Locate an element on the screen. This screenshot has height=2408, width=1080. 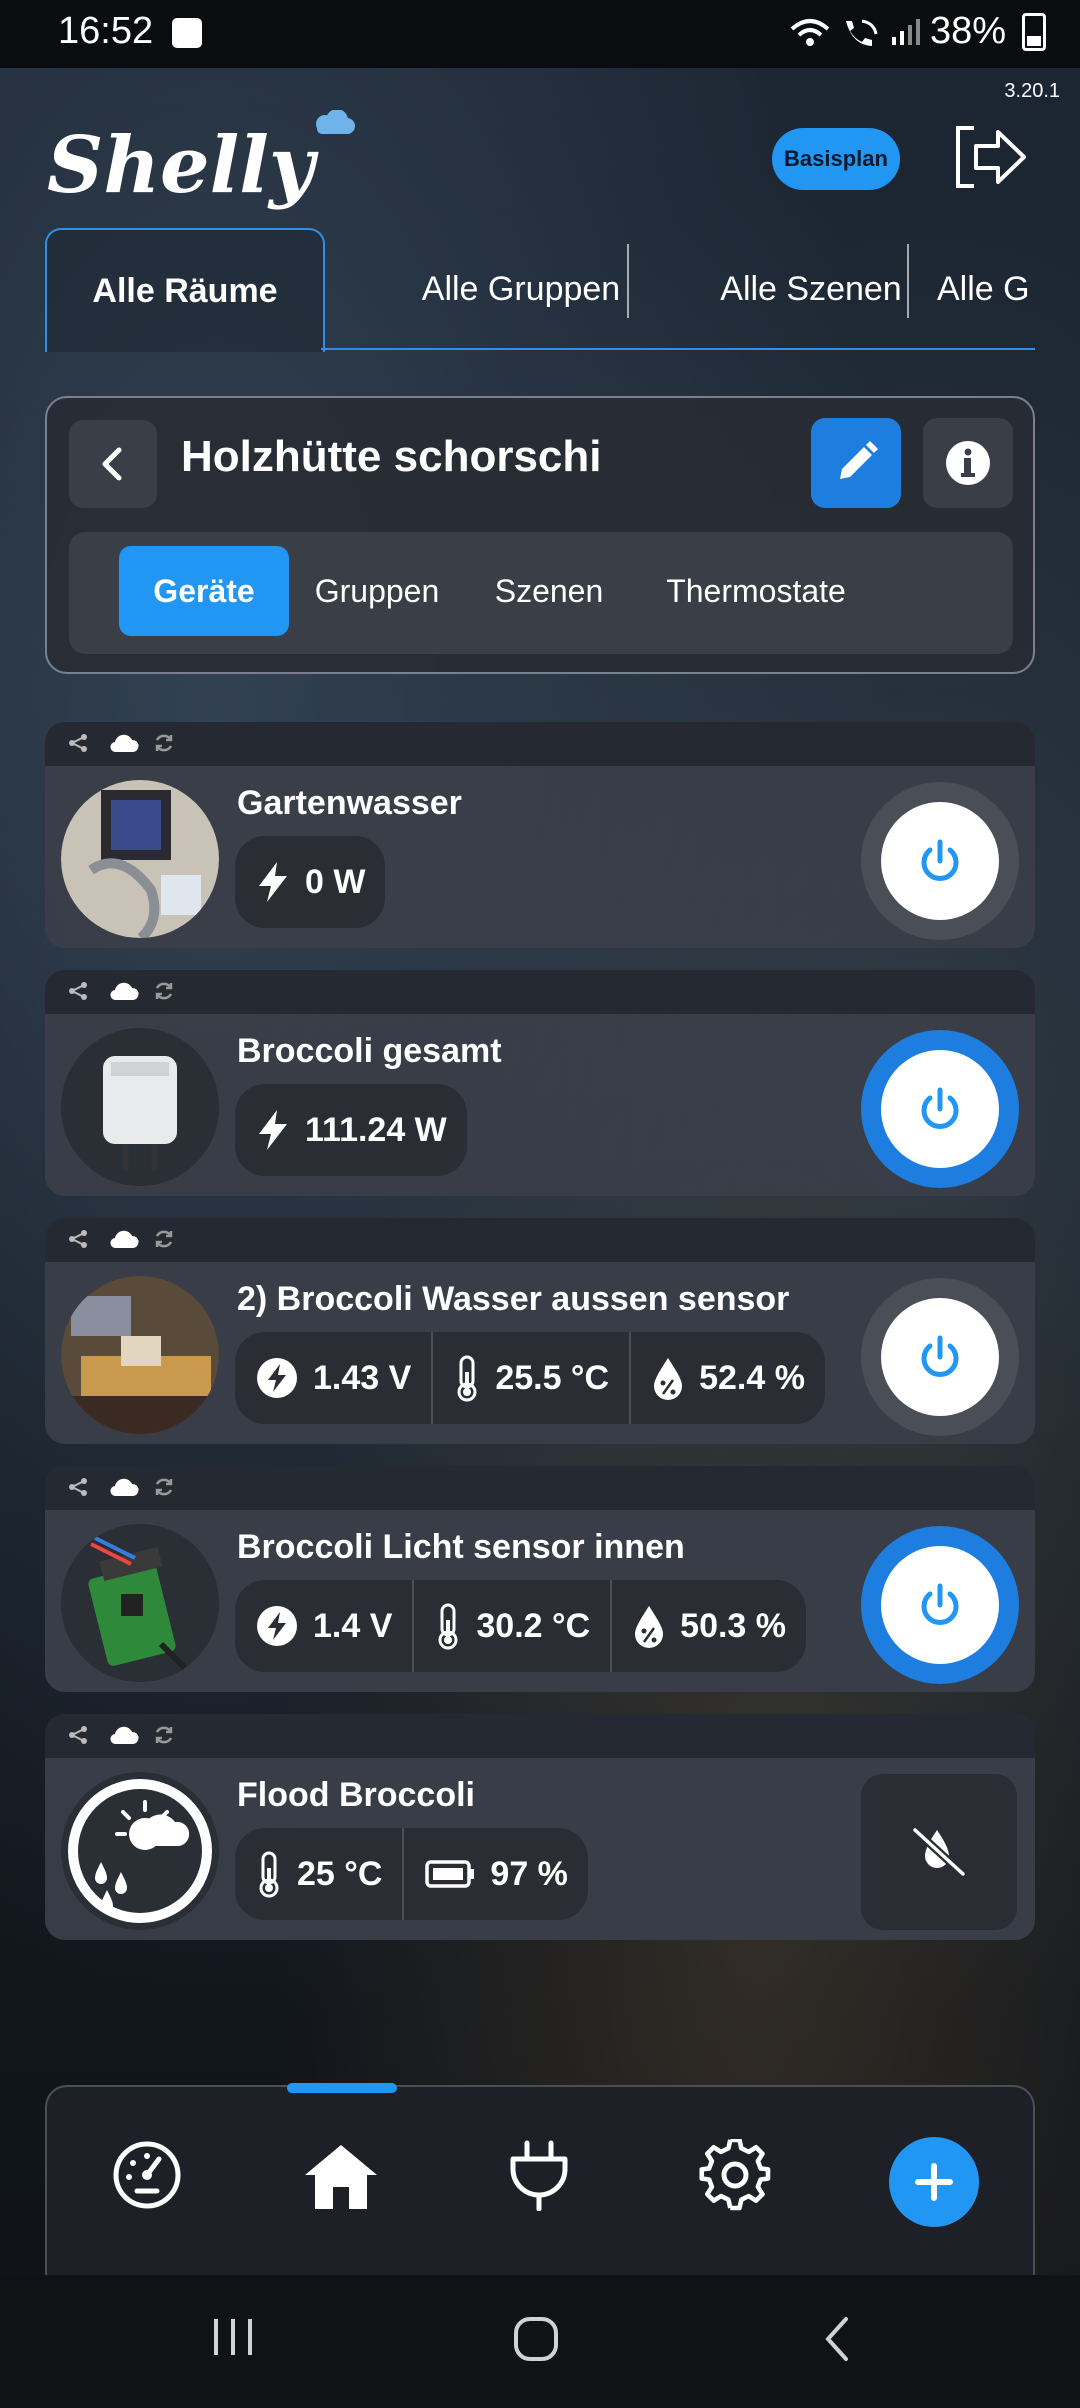
pencil-icon is located at coordinates (859, 460).